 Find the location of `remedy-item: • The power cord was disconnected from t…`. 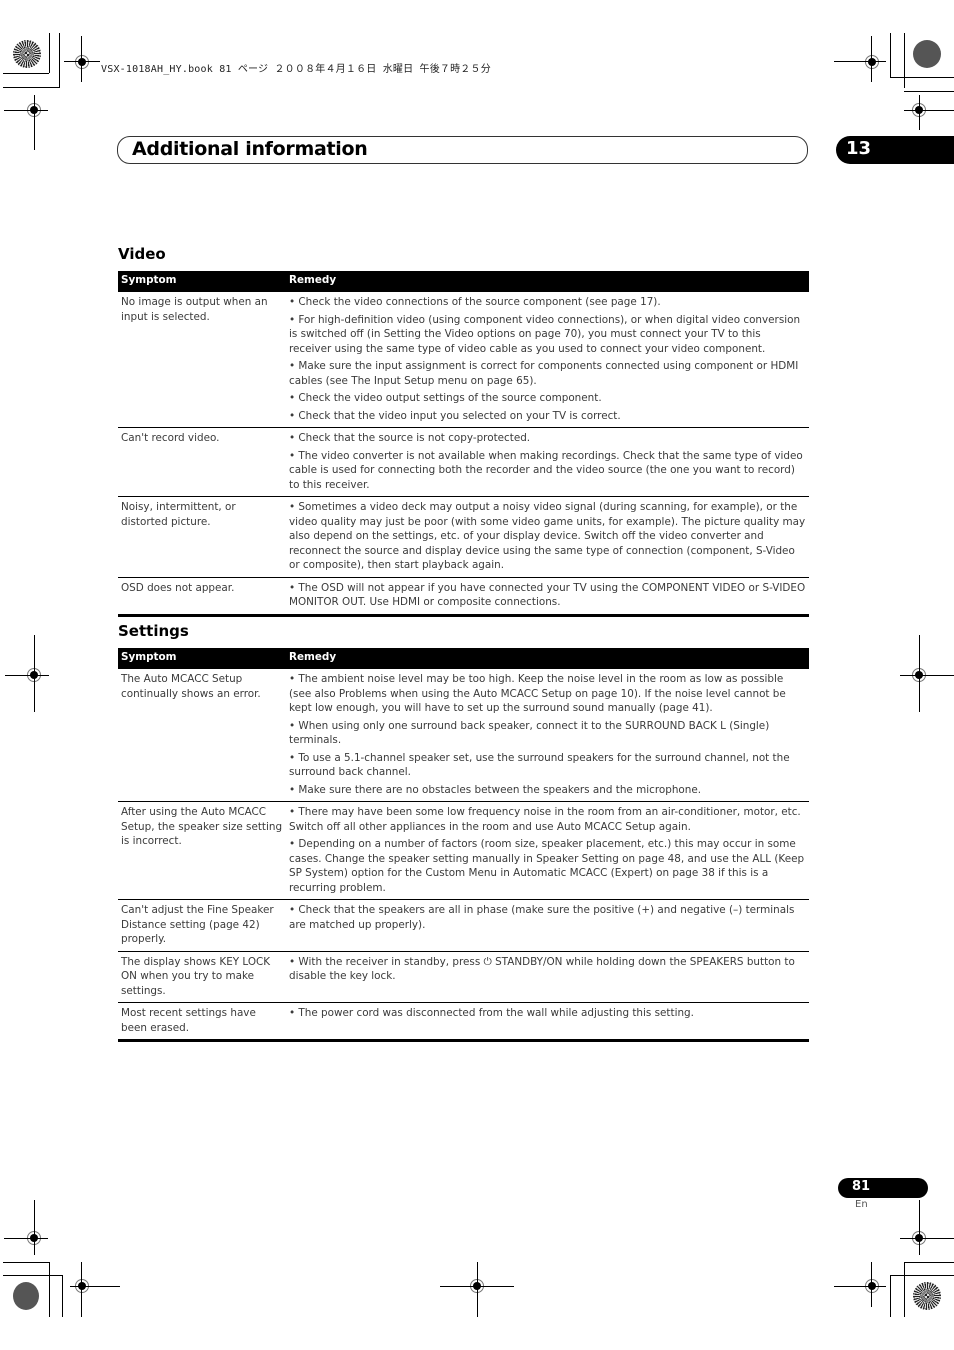

remedy-item: • The power cord was disconnected from t… is located at coordinates (491, 1013).